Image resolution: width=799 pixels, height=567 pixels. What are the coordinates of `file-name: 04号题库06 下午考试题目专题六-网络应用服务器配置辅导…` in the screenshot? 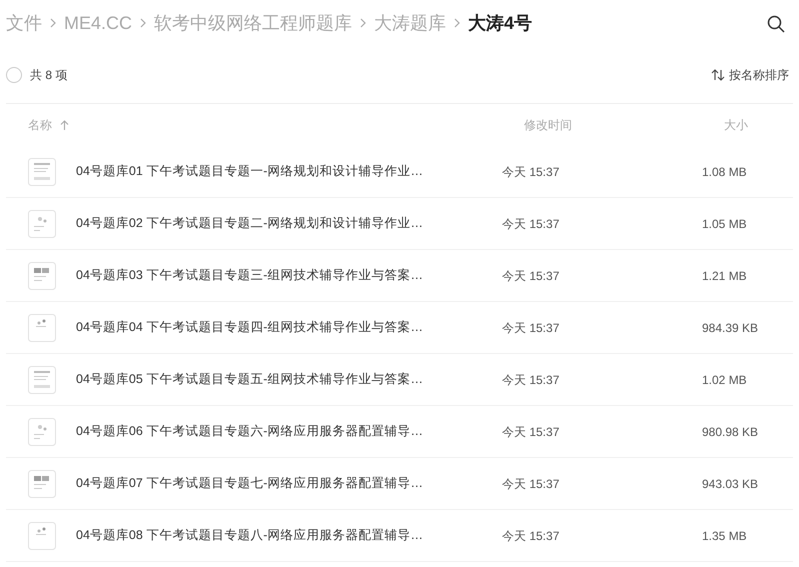 It's located at (249, 431).